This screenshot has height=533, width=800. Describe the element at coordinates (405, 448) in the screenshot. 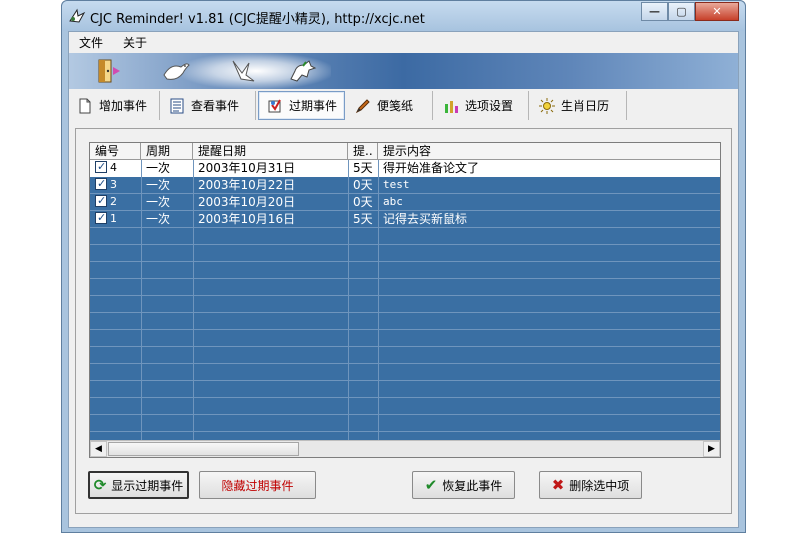

I see `horizontal-scrollbar: ◀ ▶` at that location.